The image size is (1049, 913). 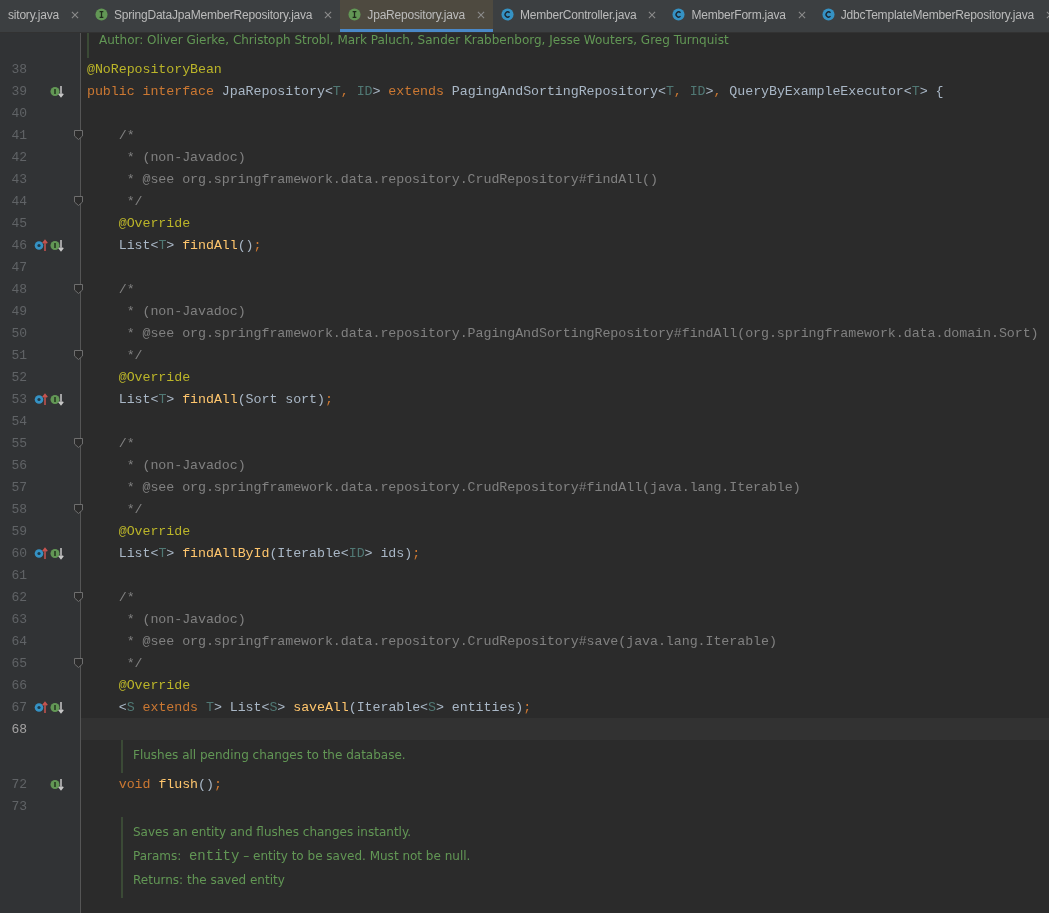 I want to click on tab-label: sitory.java, so click(x=33, y=14).